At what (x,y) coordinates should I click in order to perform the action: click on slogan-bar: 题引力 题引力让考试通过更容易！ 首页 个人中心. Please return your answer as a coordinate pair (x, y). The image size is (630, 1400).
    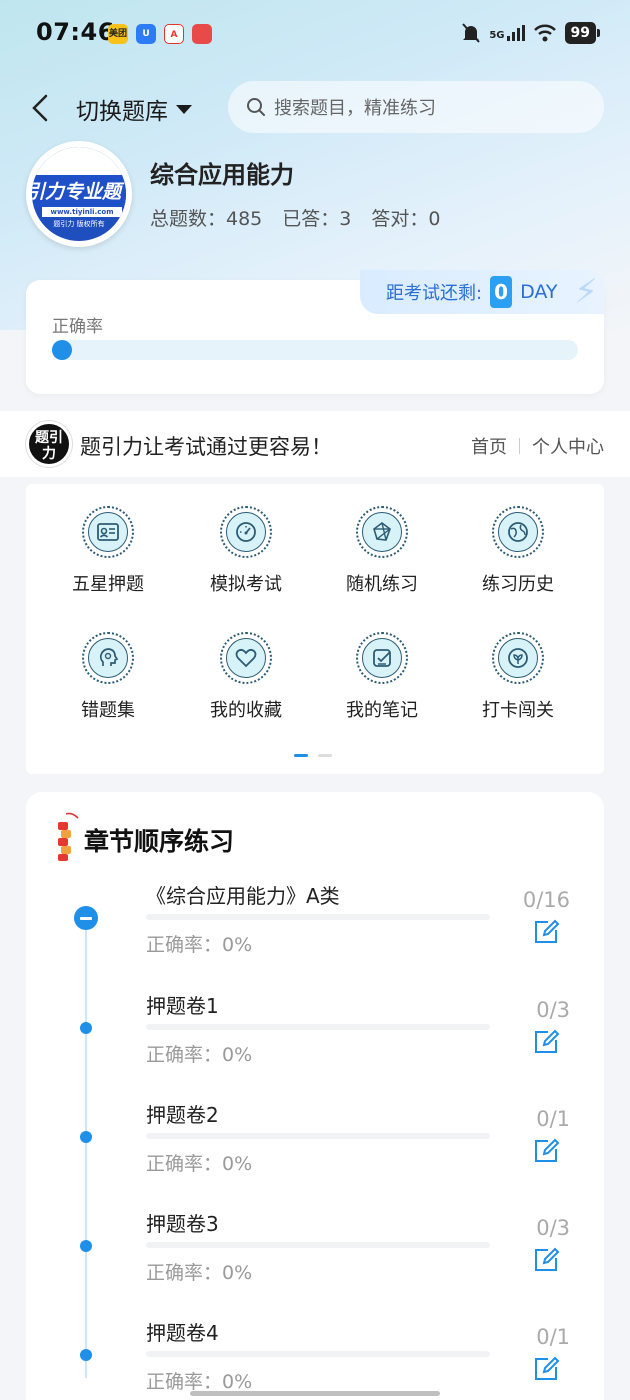
    Looking at the image, I should click on (315, 444).